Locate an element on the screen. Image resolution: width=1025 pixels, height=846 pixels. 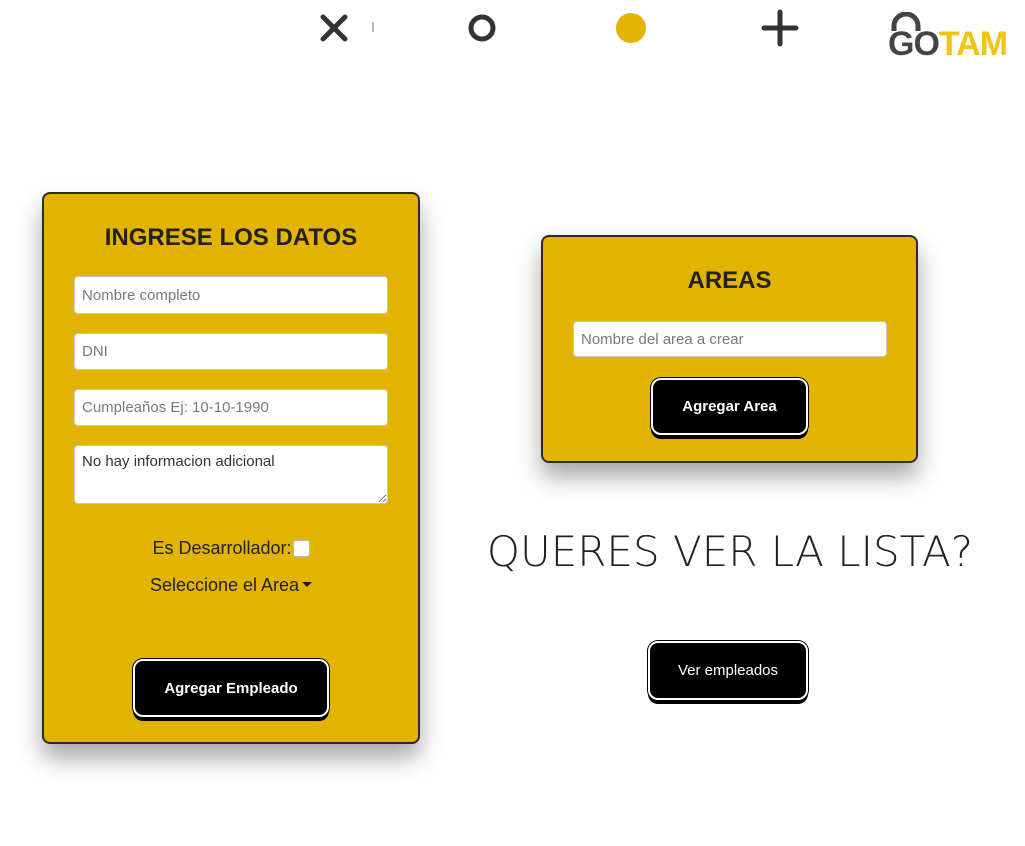
developer-row: Es Desarrollador: is located at coordinates (231, 548).